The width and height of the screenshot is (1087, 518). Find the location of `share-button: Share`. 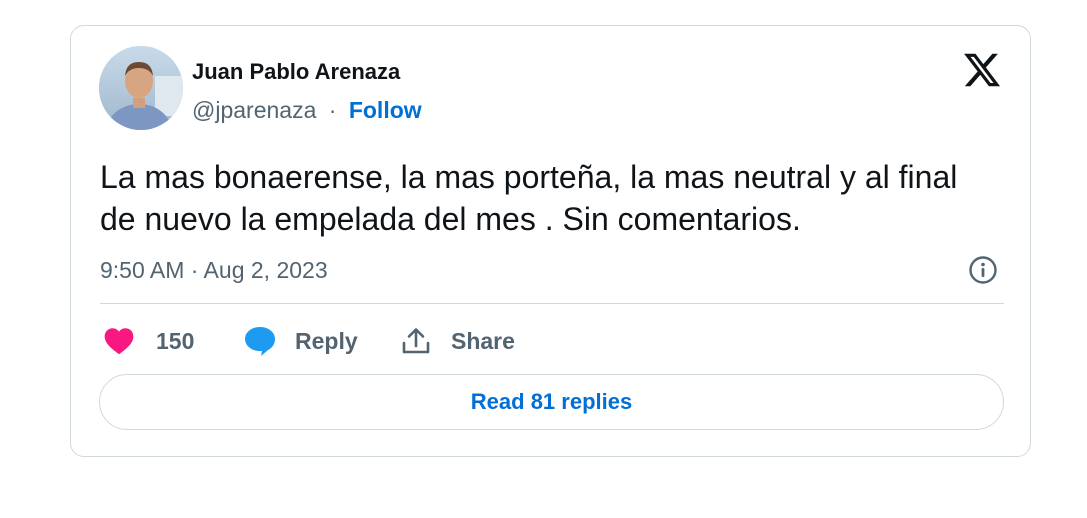

share-button: Share is located at coordinates (457, 341).